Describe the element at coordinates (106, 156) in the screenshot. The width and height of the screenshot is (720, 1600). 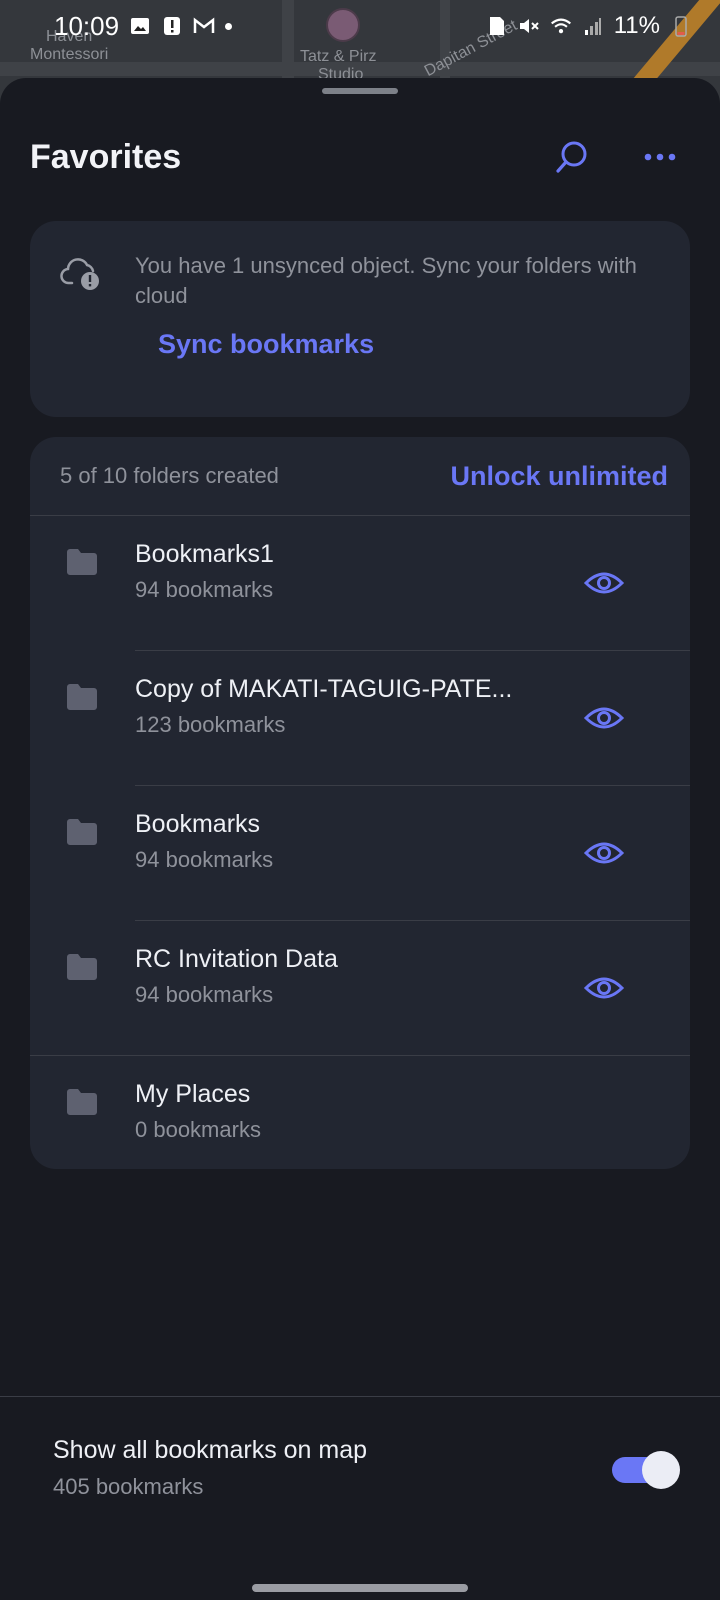
I see `page-title: Favorites` at that location.